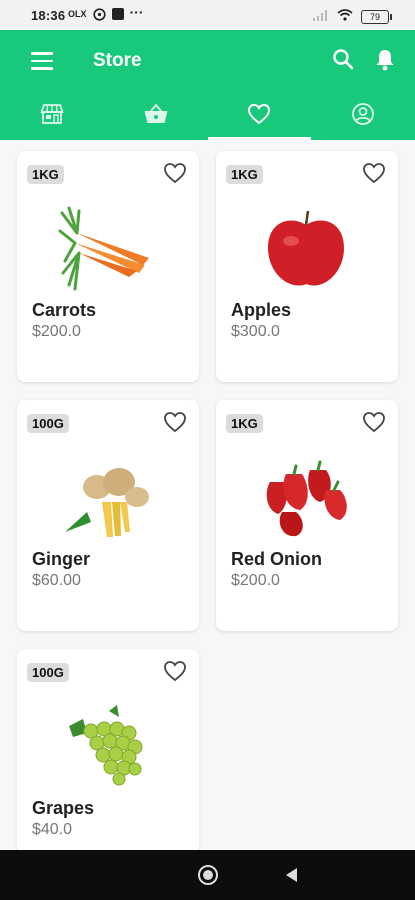  Describe the element at coordinates (291, 875) in the screenshot. I see `back-icon` at that location.